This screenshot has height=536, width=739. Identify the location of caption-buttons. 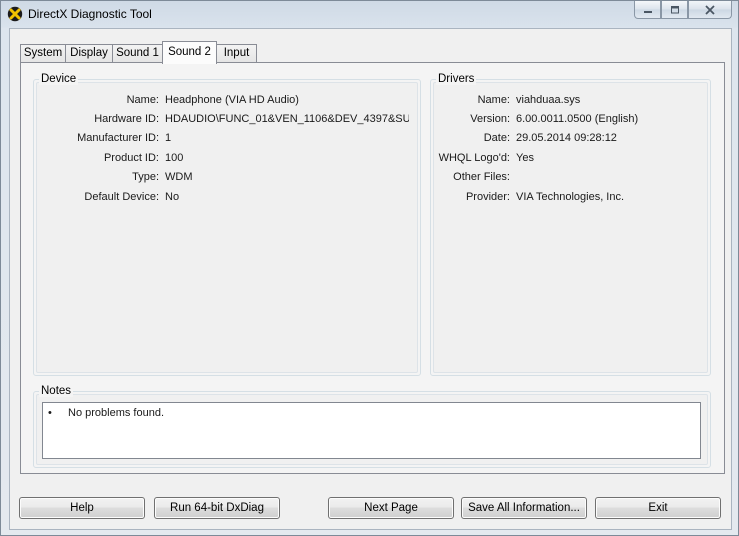
(683, 10).